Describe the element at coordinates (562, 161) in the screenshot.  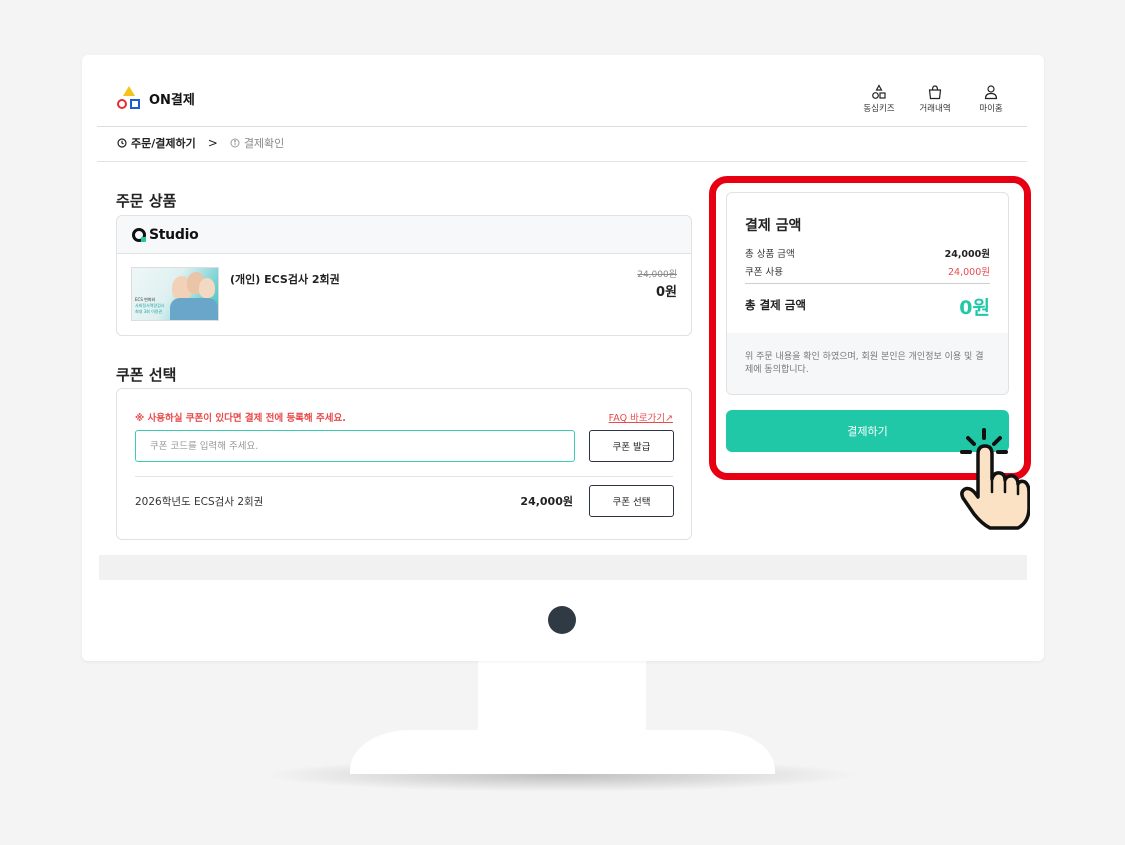
I see `breadcrumb-divider` at that location.